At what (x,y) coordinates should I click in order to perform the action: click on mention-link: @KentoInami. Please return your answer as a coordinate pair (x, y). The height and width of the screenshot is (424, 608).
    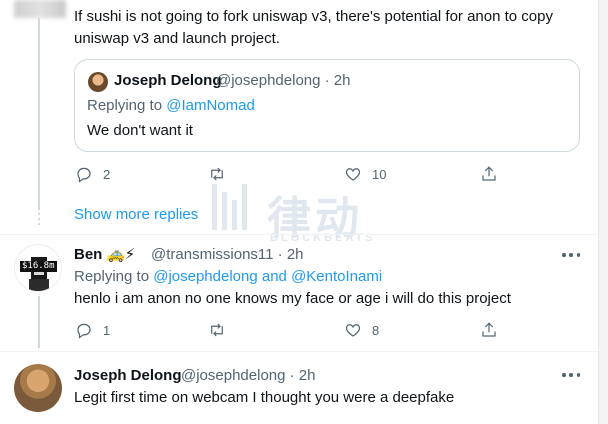
    Looking at the image, I should click on (336, 276).